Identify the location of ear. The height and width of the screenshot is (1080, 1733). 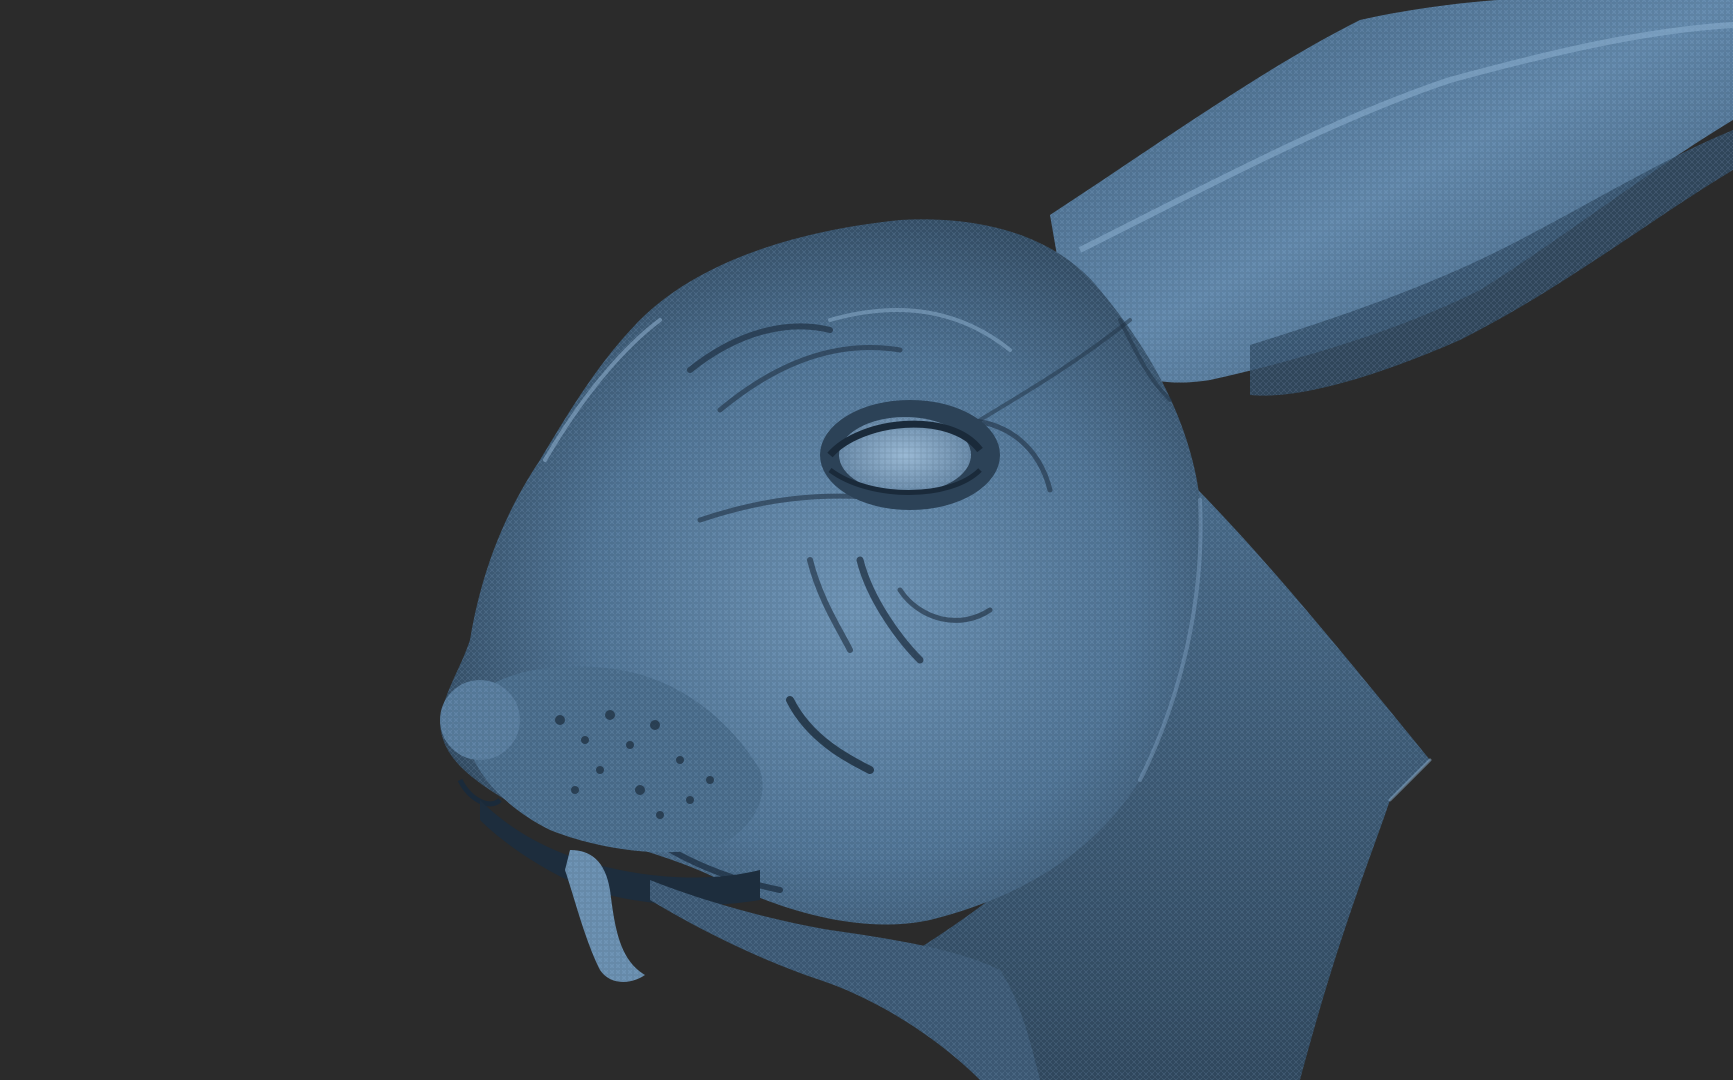
(1391, 198).